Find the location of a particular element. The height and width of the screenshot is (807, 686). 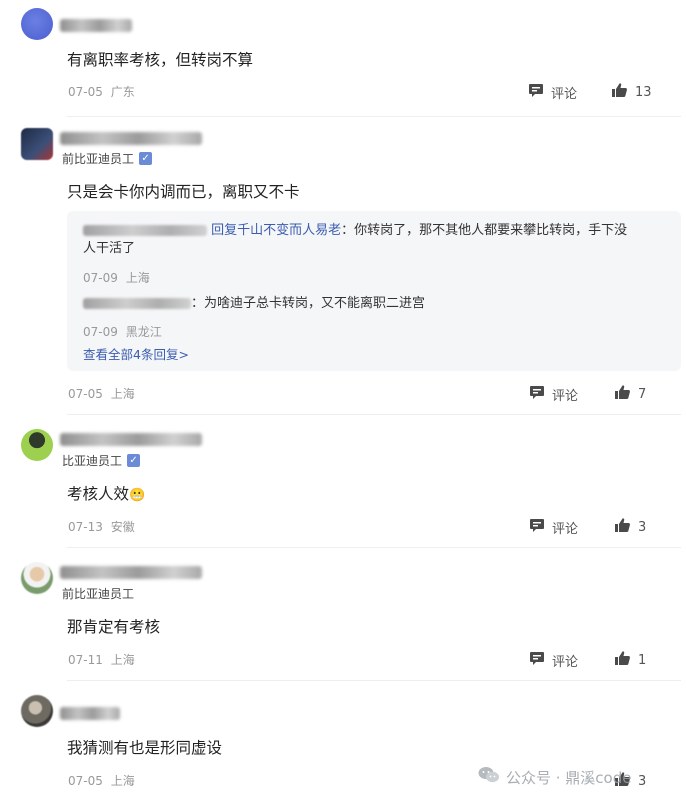

comment-meta: 07-05 上海 is located at coordinates (101, 780).